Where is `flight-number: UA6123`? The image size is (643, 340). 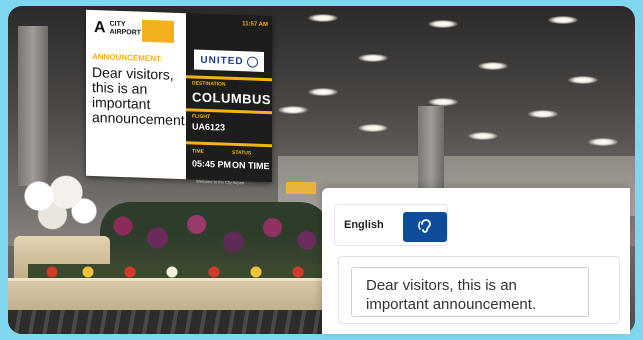
flight-number: UA6123 is located at coordinates (209, 127).